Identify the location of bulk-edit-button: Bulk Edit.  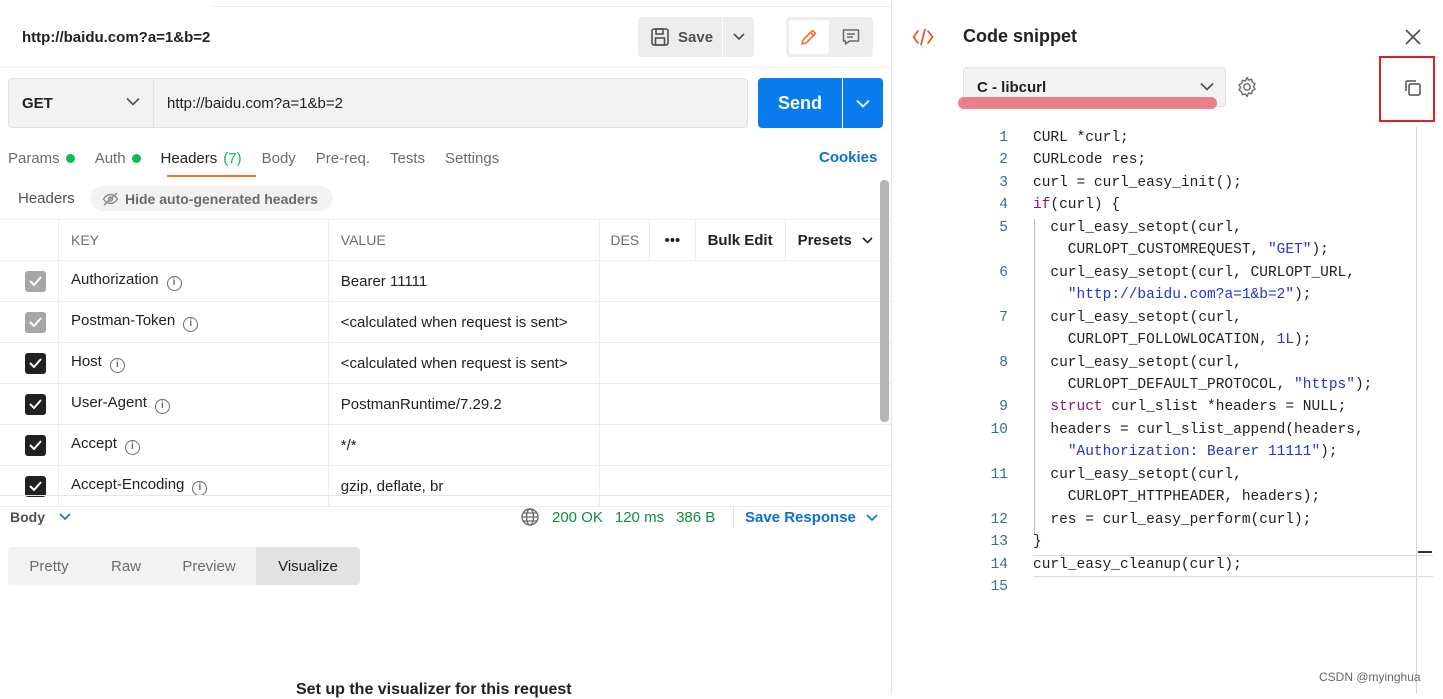
(740, 240).